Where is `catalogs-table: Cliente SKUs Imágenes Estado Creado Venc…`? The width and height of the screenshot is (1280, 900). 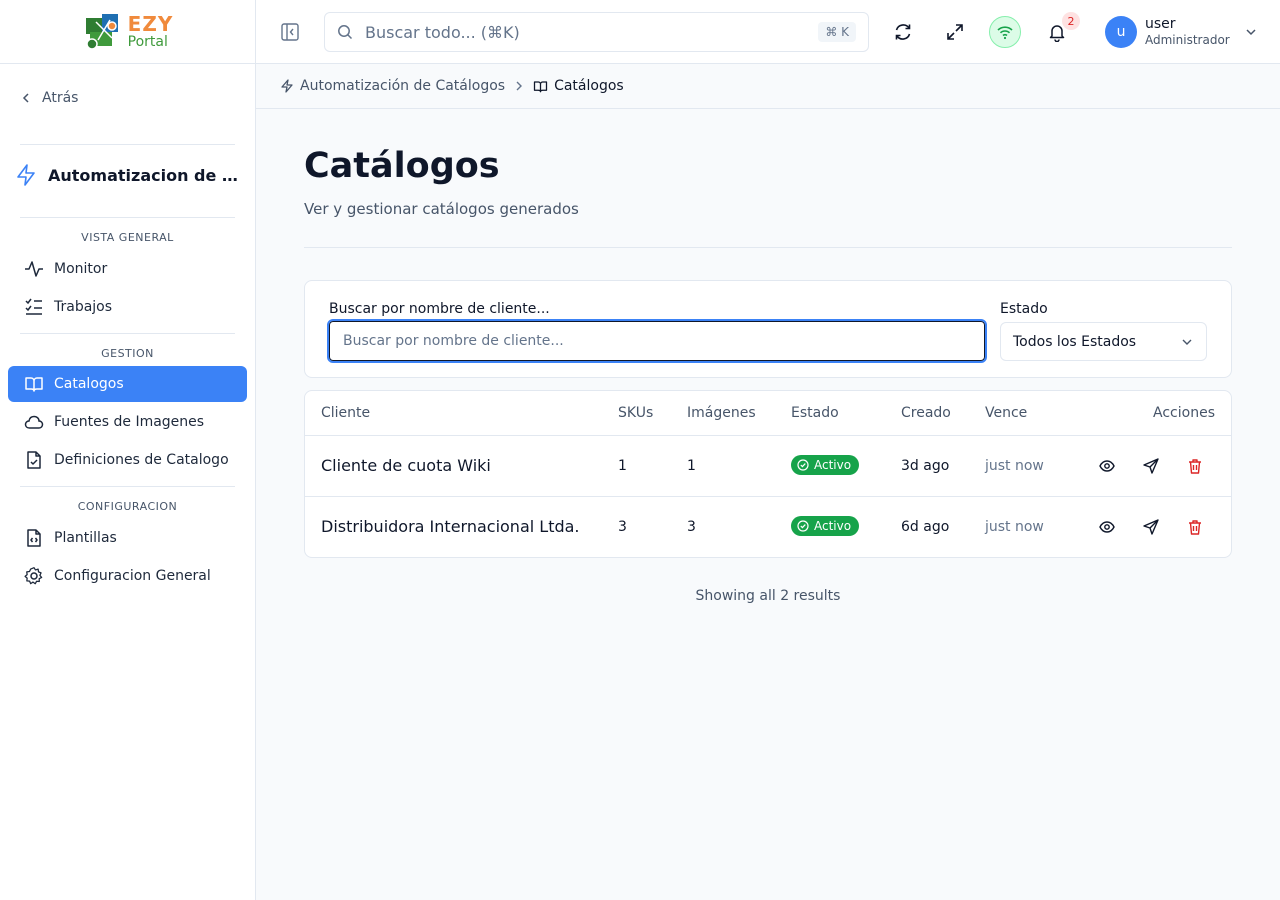 catalogs-table: Cliente SKUs Imágenes Estado Creado Venc… is located at coordinates (768, 474).